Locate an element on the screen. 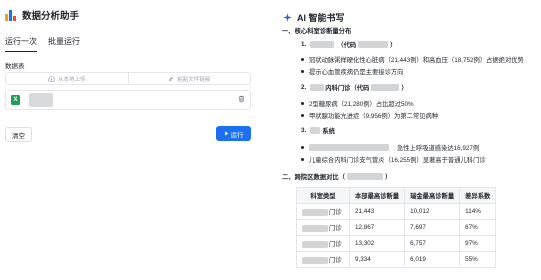 Image resolution: width=541 pixels, height=280 pixels. bullet-item: 儿童综合内科门诊支气管炎（16,255例）显著高于普通儿科门诊 is located at coordinates (393, 159).